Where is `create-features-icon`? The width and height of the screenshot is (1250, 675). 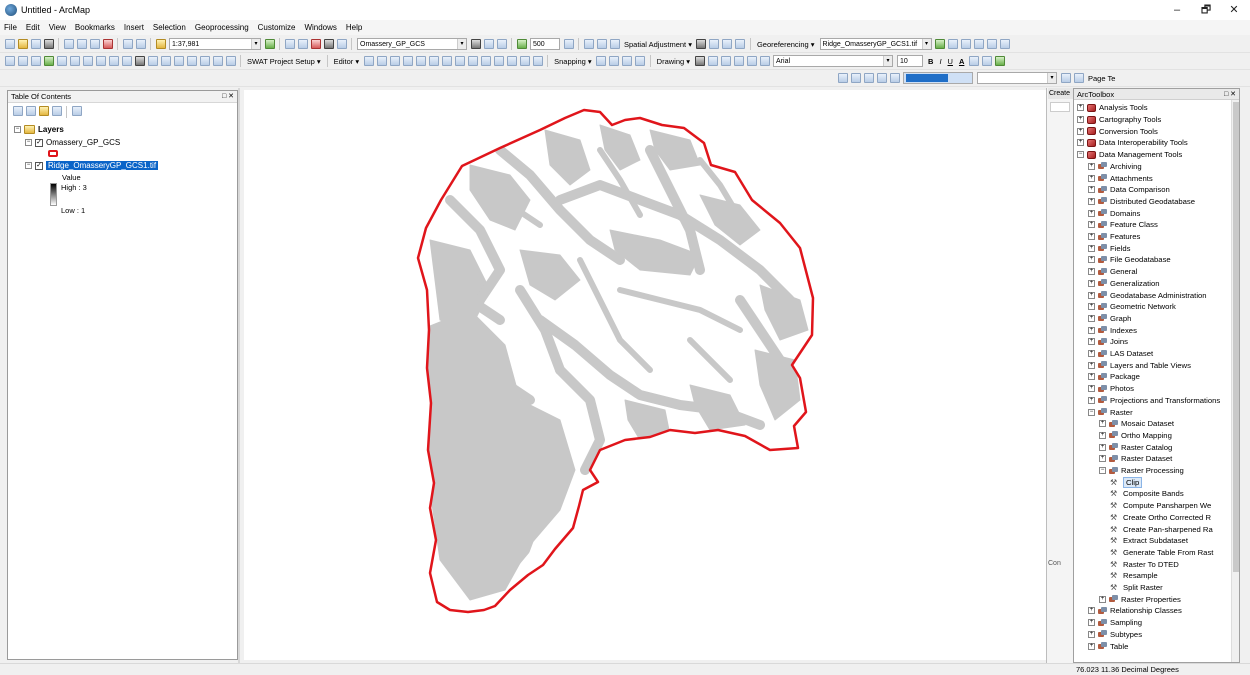 create-features-icon is located at coordinates (537, 61).